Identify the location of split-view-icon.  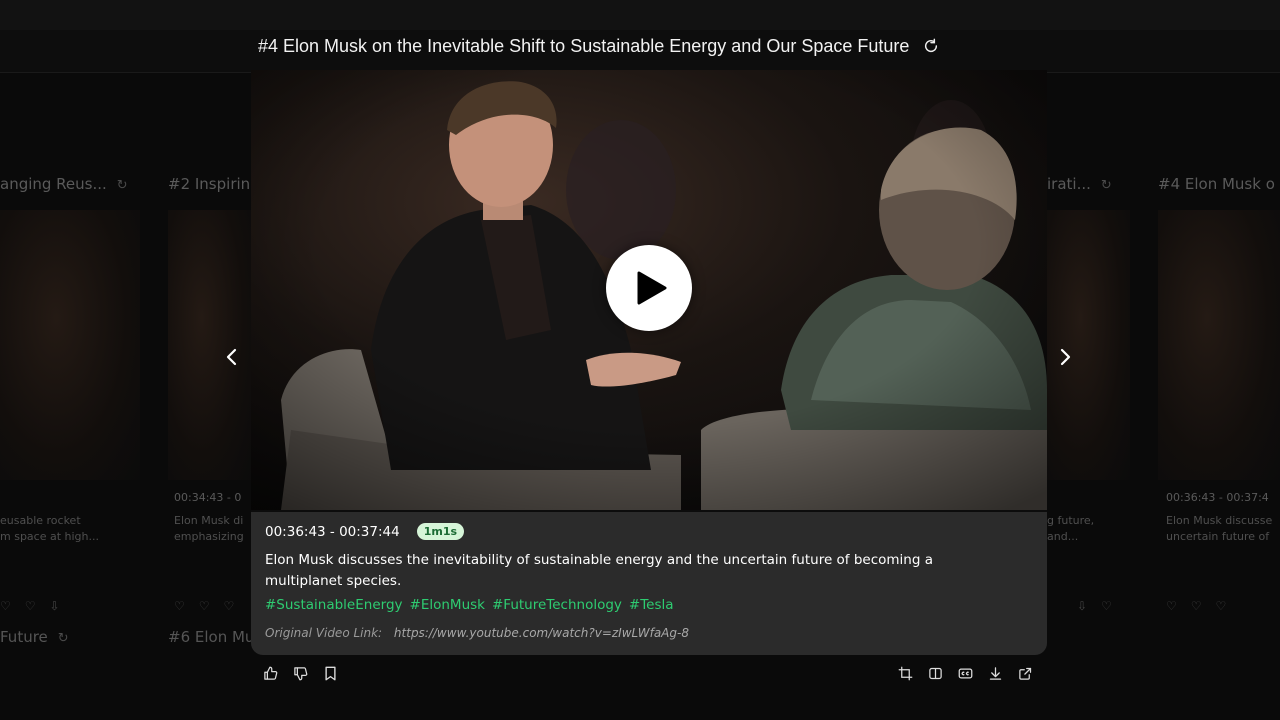
(935, 673).